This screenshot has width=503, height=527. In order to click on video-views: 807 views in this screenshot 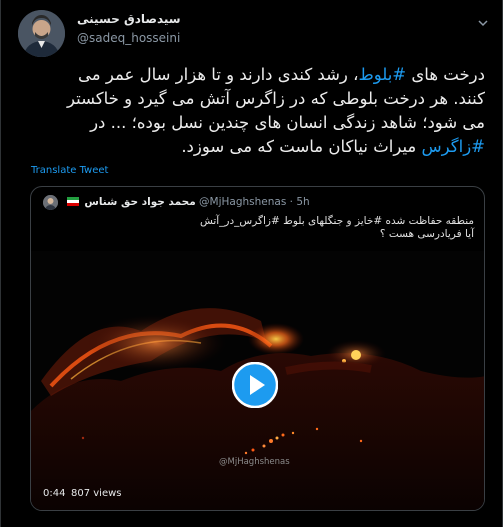, I will do `click(96, 493)`.